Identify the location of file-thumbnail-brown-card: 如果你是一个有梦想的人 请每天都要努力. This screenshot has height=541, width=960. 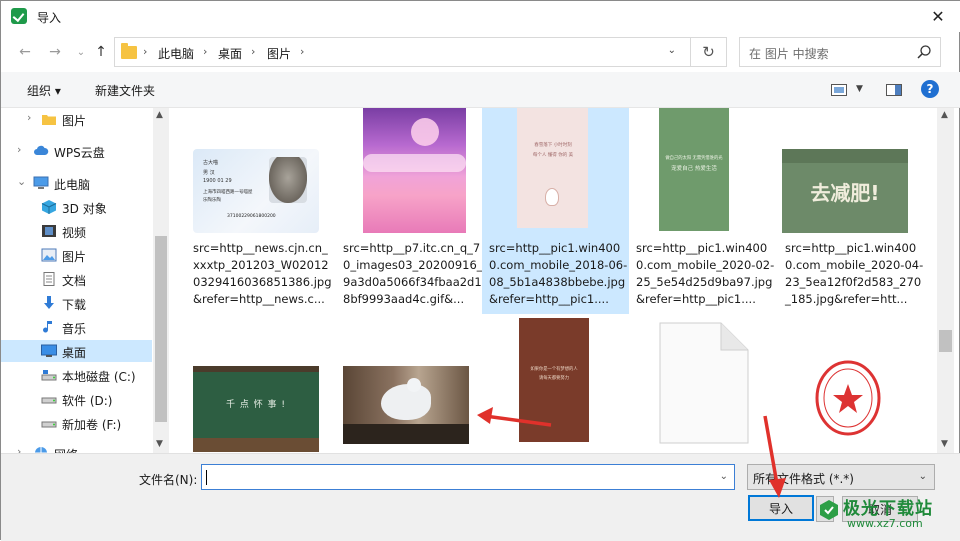
(554, 380).